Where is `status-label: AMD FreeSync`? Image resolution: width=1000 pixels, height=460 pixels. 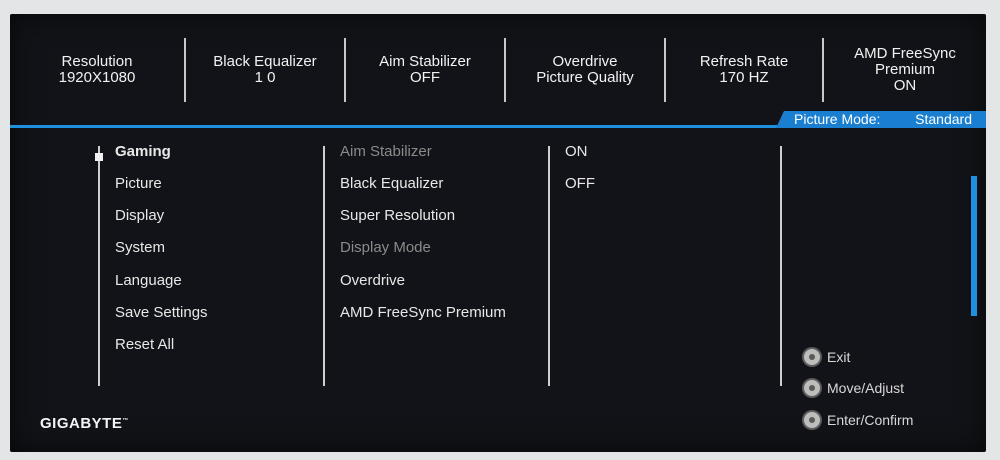 status-label: AMD FreeSync is located at coordinates (905, 53).